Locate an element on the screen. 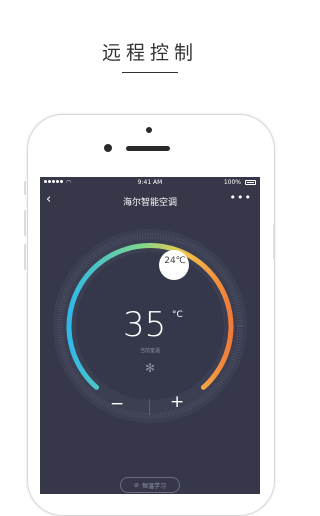 This screenshot has height=516, width=320. current-temp-label: 当前室温 is located at coordinates (149, 351).